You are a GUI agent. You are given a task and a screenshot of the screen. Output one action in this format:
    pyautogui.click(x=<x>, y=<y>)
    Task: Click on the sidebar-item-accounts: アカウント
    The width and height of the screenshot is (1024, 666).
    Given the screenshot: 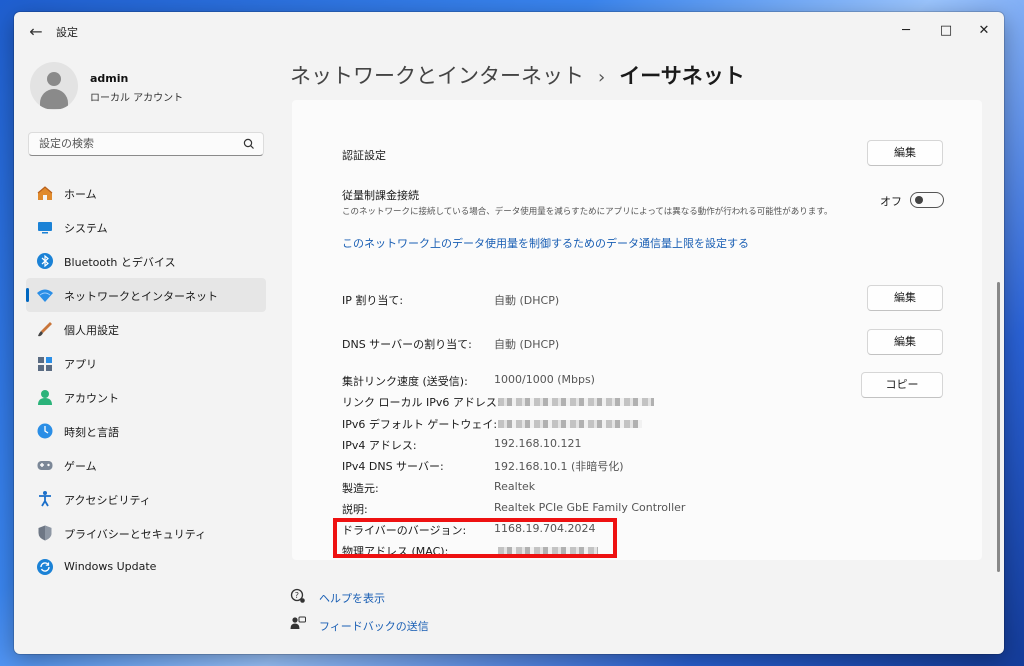 What is the action you would take?
    pyautogui.click(x=146, y=397)
    